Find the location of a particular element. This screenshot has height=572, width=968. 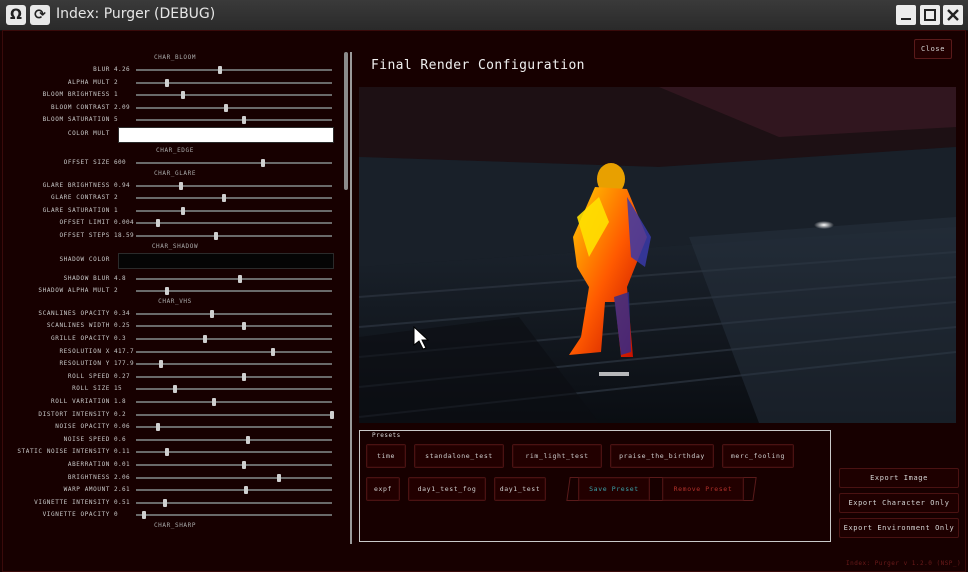

slider-value: 0.27 is located at coordinates (122, 376).